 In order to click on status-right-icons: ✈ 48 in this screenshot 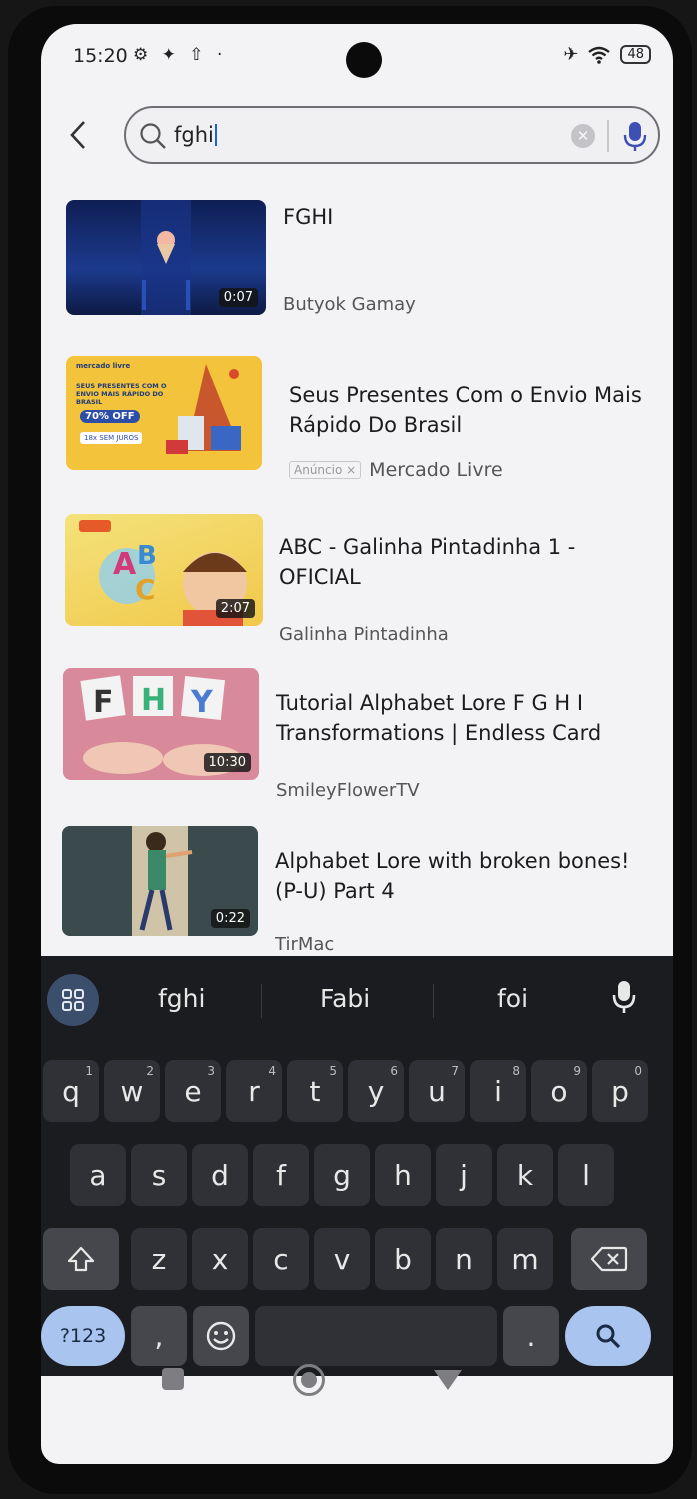, I will do `click(607, 54)`.